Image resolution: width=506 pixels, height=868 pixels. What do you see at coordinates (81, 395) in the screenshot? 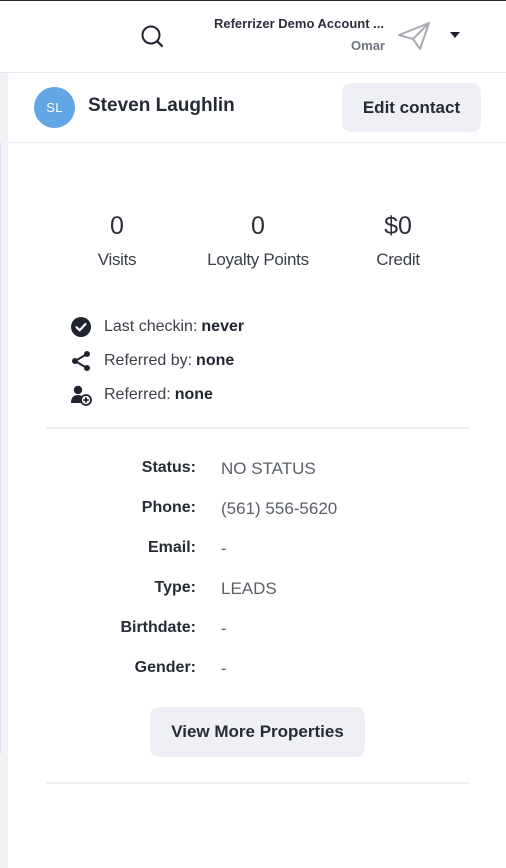
I see `user-plus-icon` at bounding box center [81, 395].